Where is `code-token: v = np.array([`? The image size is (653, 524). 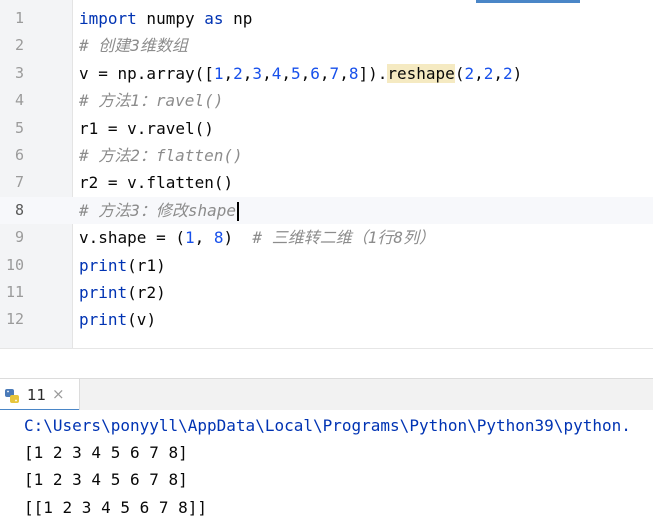 code-token: v = np.array([ is located at coordinates (146, 73).